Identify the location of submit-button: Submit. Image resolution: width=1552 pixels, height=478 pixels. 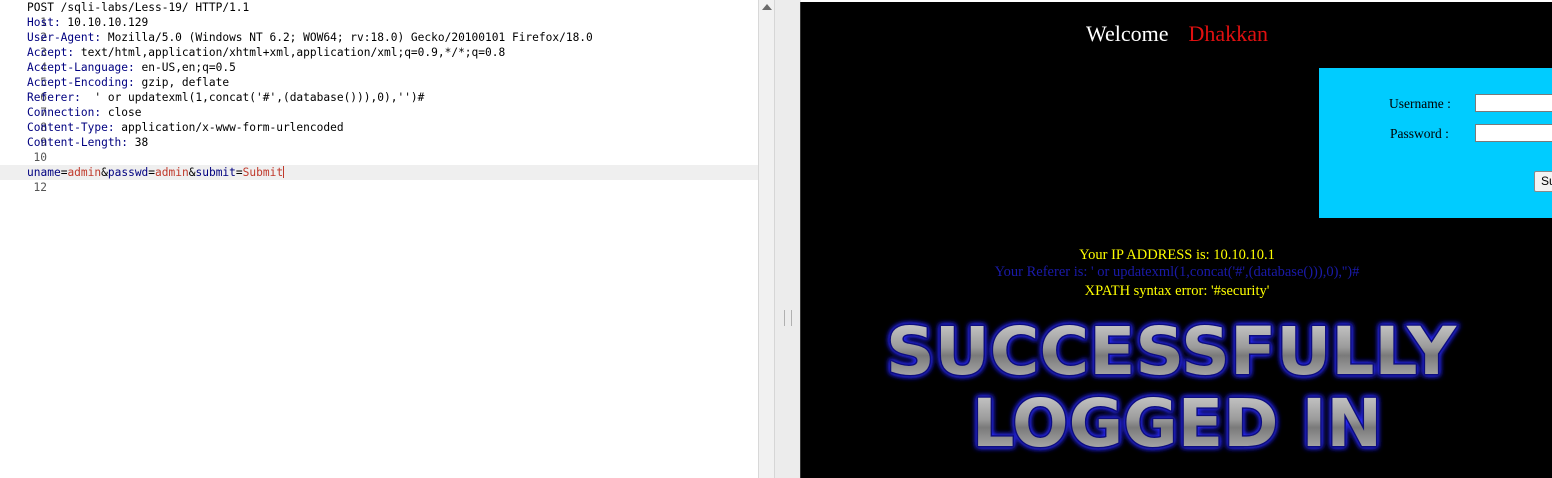
(1543, 181).